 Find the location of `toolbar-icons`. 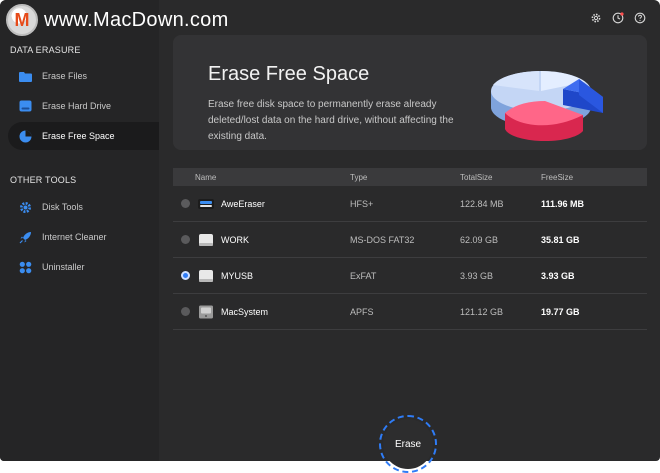

toolbar-icons is located at coordinates (617, 17).